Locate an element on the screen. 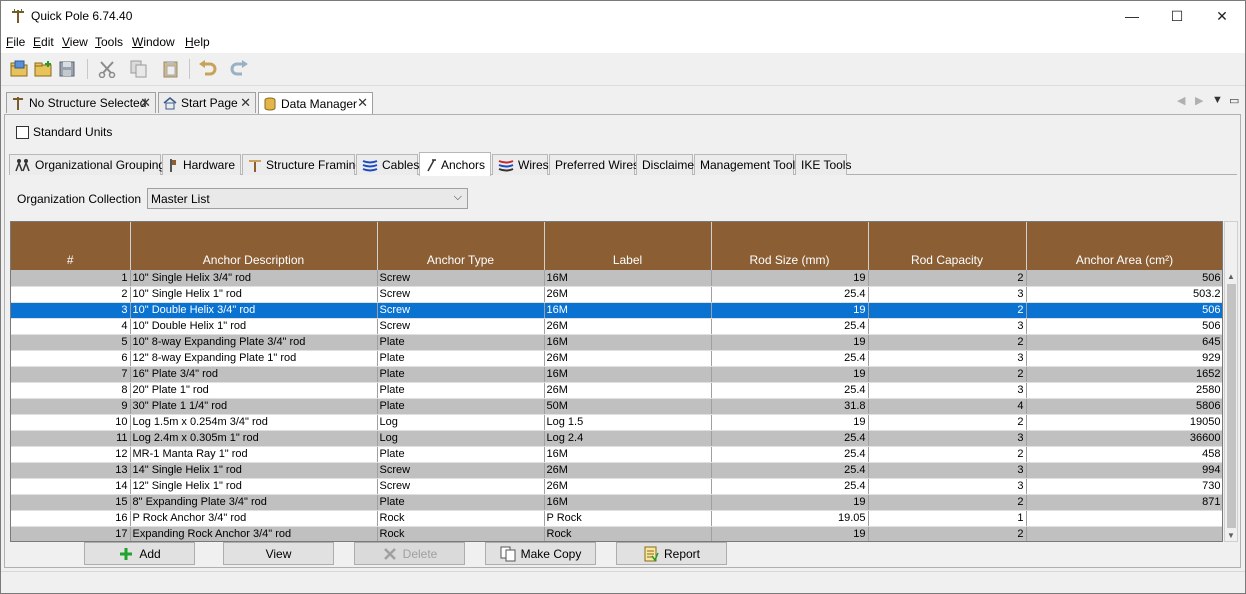  table-cell: 458 is located at coordinates (1124, 454).